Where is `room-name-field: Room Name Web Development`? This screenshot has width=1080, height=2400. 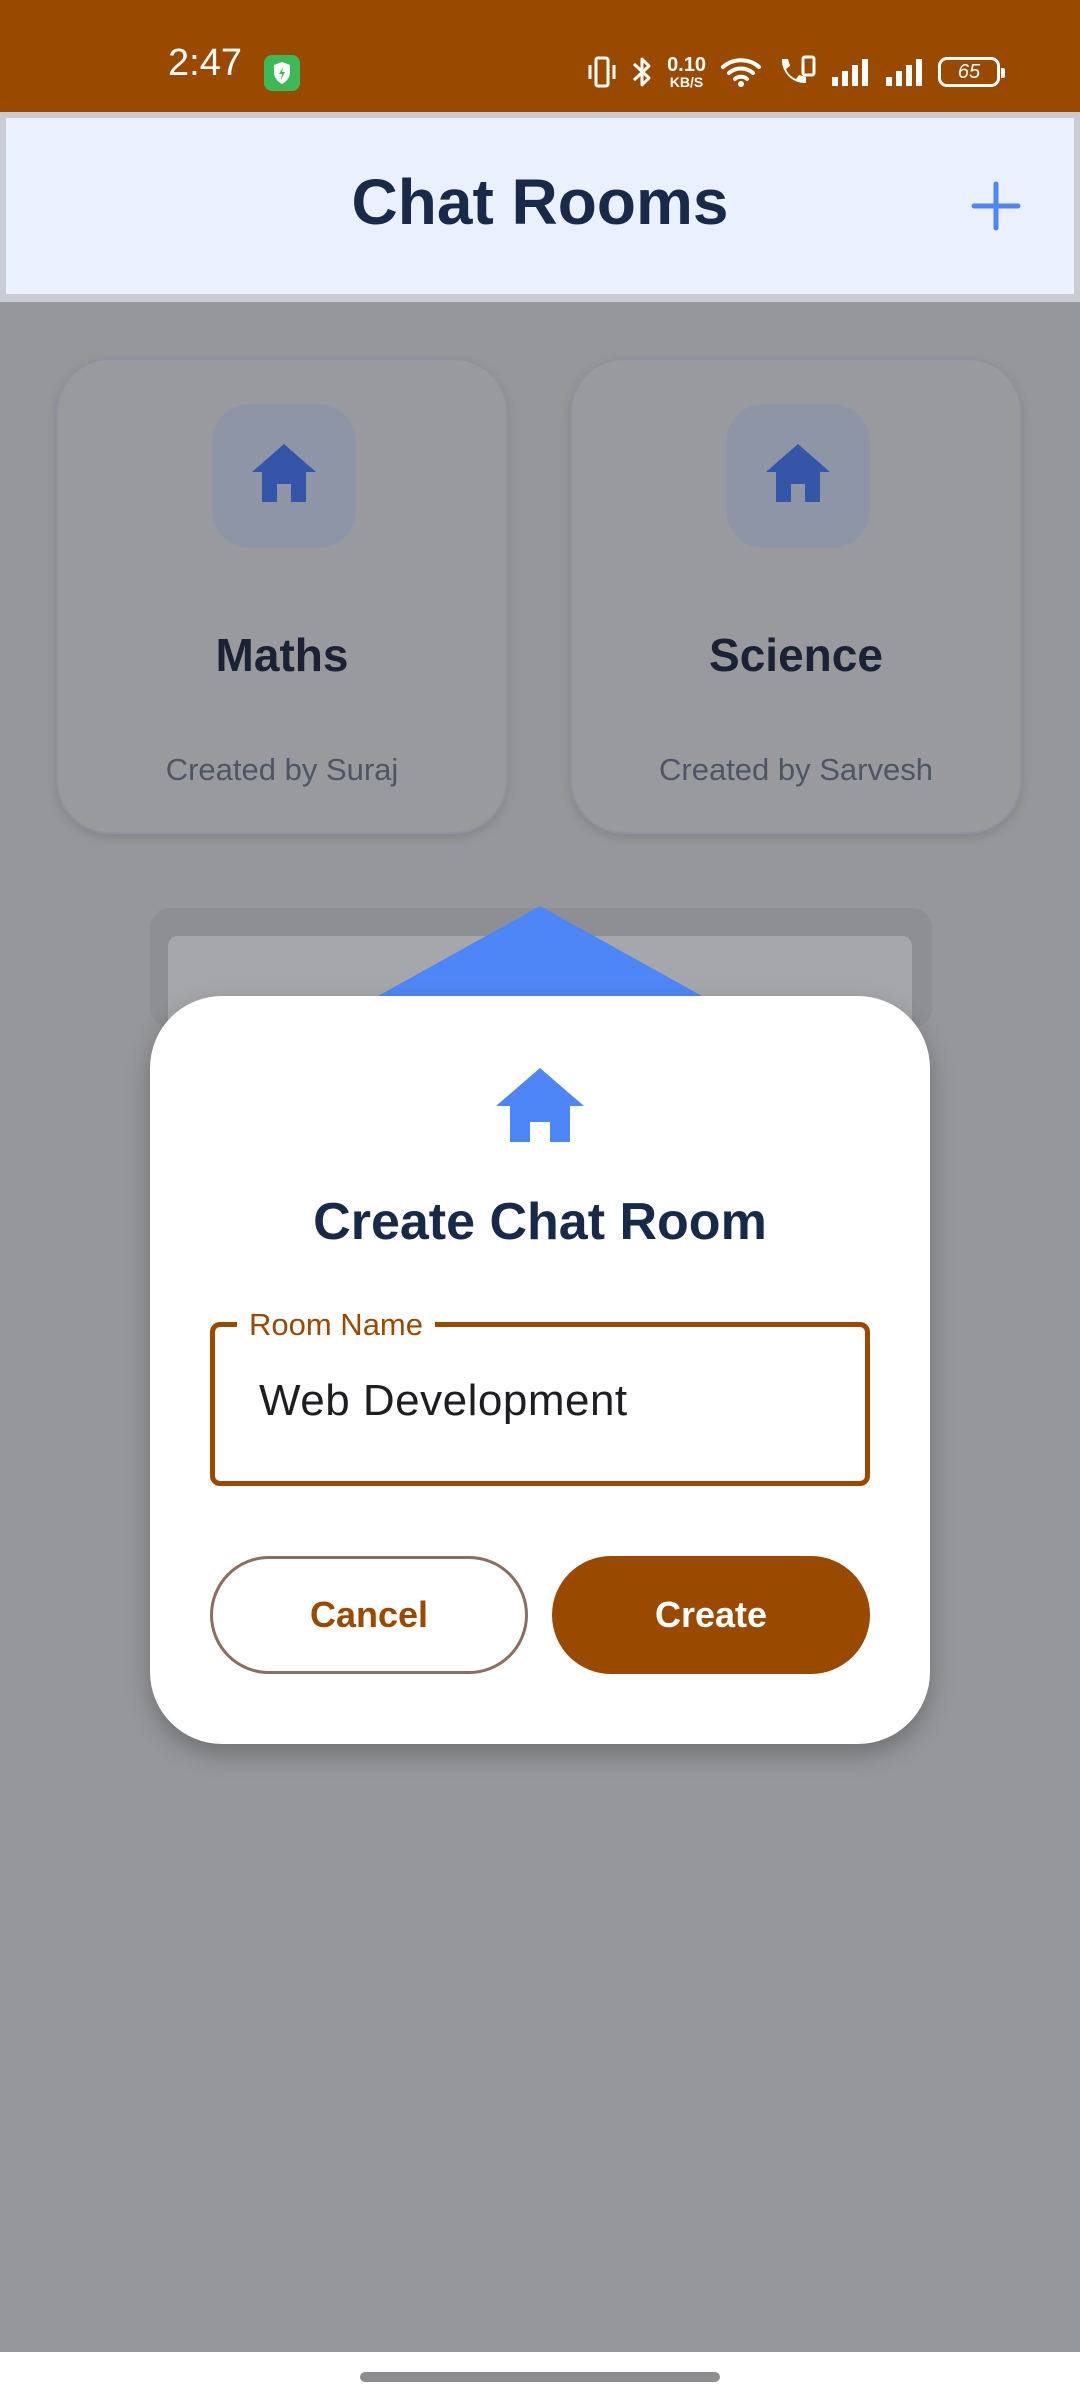 room-name-field: Room Name Web Development is located at coordinates (540, 1395).